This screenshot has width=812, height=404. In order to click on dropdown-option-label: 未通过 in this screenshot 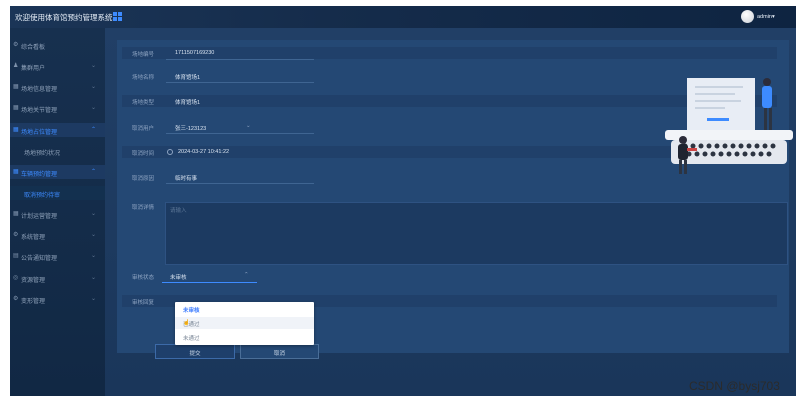, I will do `click(191, 339)`.